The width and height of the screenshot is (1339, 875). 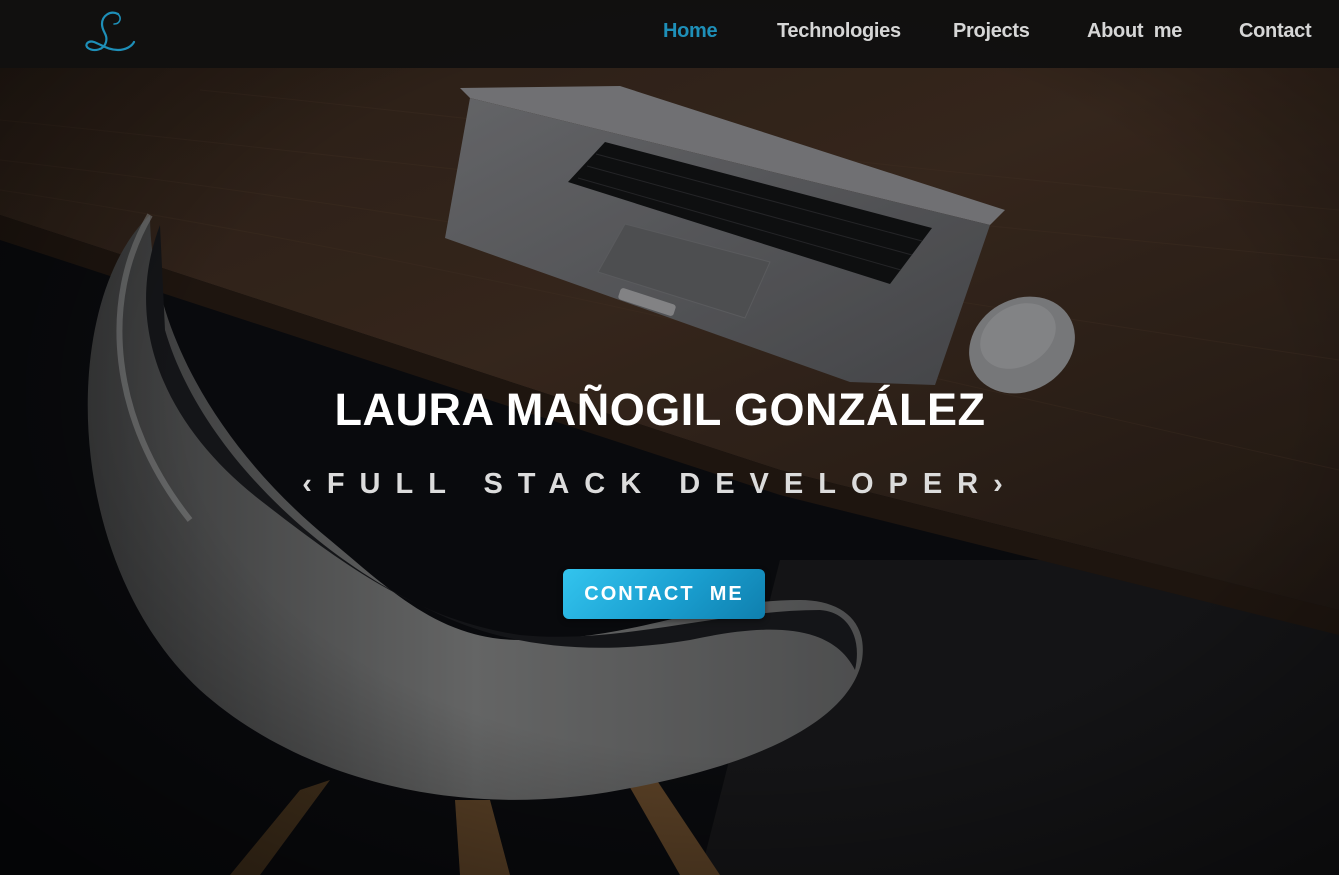 I want to click on contact-me-button: CONTACT ME, so click(x=664, y=594).